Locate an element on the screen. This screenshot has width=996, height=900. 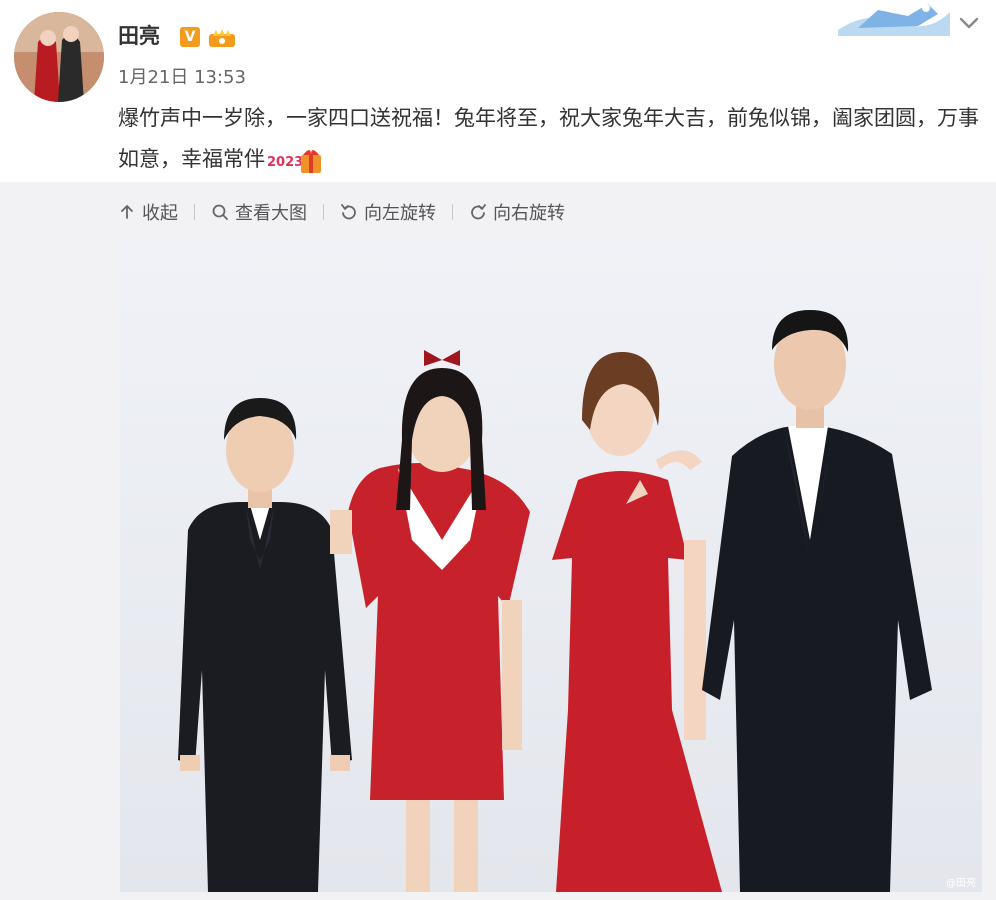
photo-watermark: @田亮 is located at coordinates (961, 882).